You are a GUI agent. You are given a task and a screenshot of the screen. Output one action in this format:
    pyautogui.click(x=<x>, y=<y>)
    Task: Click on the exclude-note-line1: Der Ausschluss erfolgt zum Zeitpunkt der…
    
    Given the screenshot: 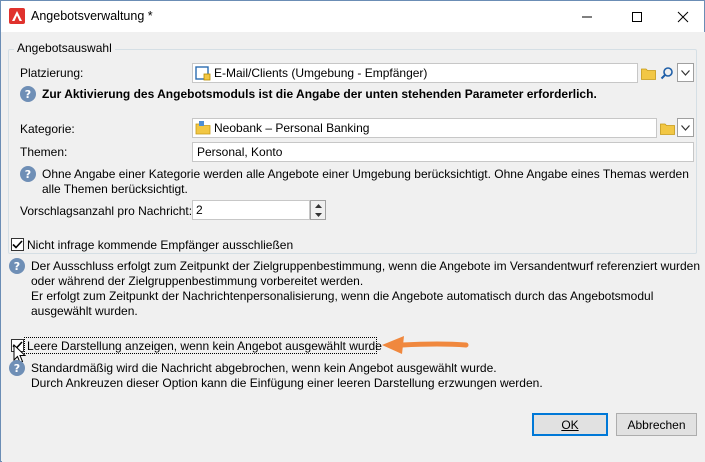 What is the action you would take?
    pyautogui.click(x=366, y=266)
    